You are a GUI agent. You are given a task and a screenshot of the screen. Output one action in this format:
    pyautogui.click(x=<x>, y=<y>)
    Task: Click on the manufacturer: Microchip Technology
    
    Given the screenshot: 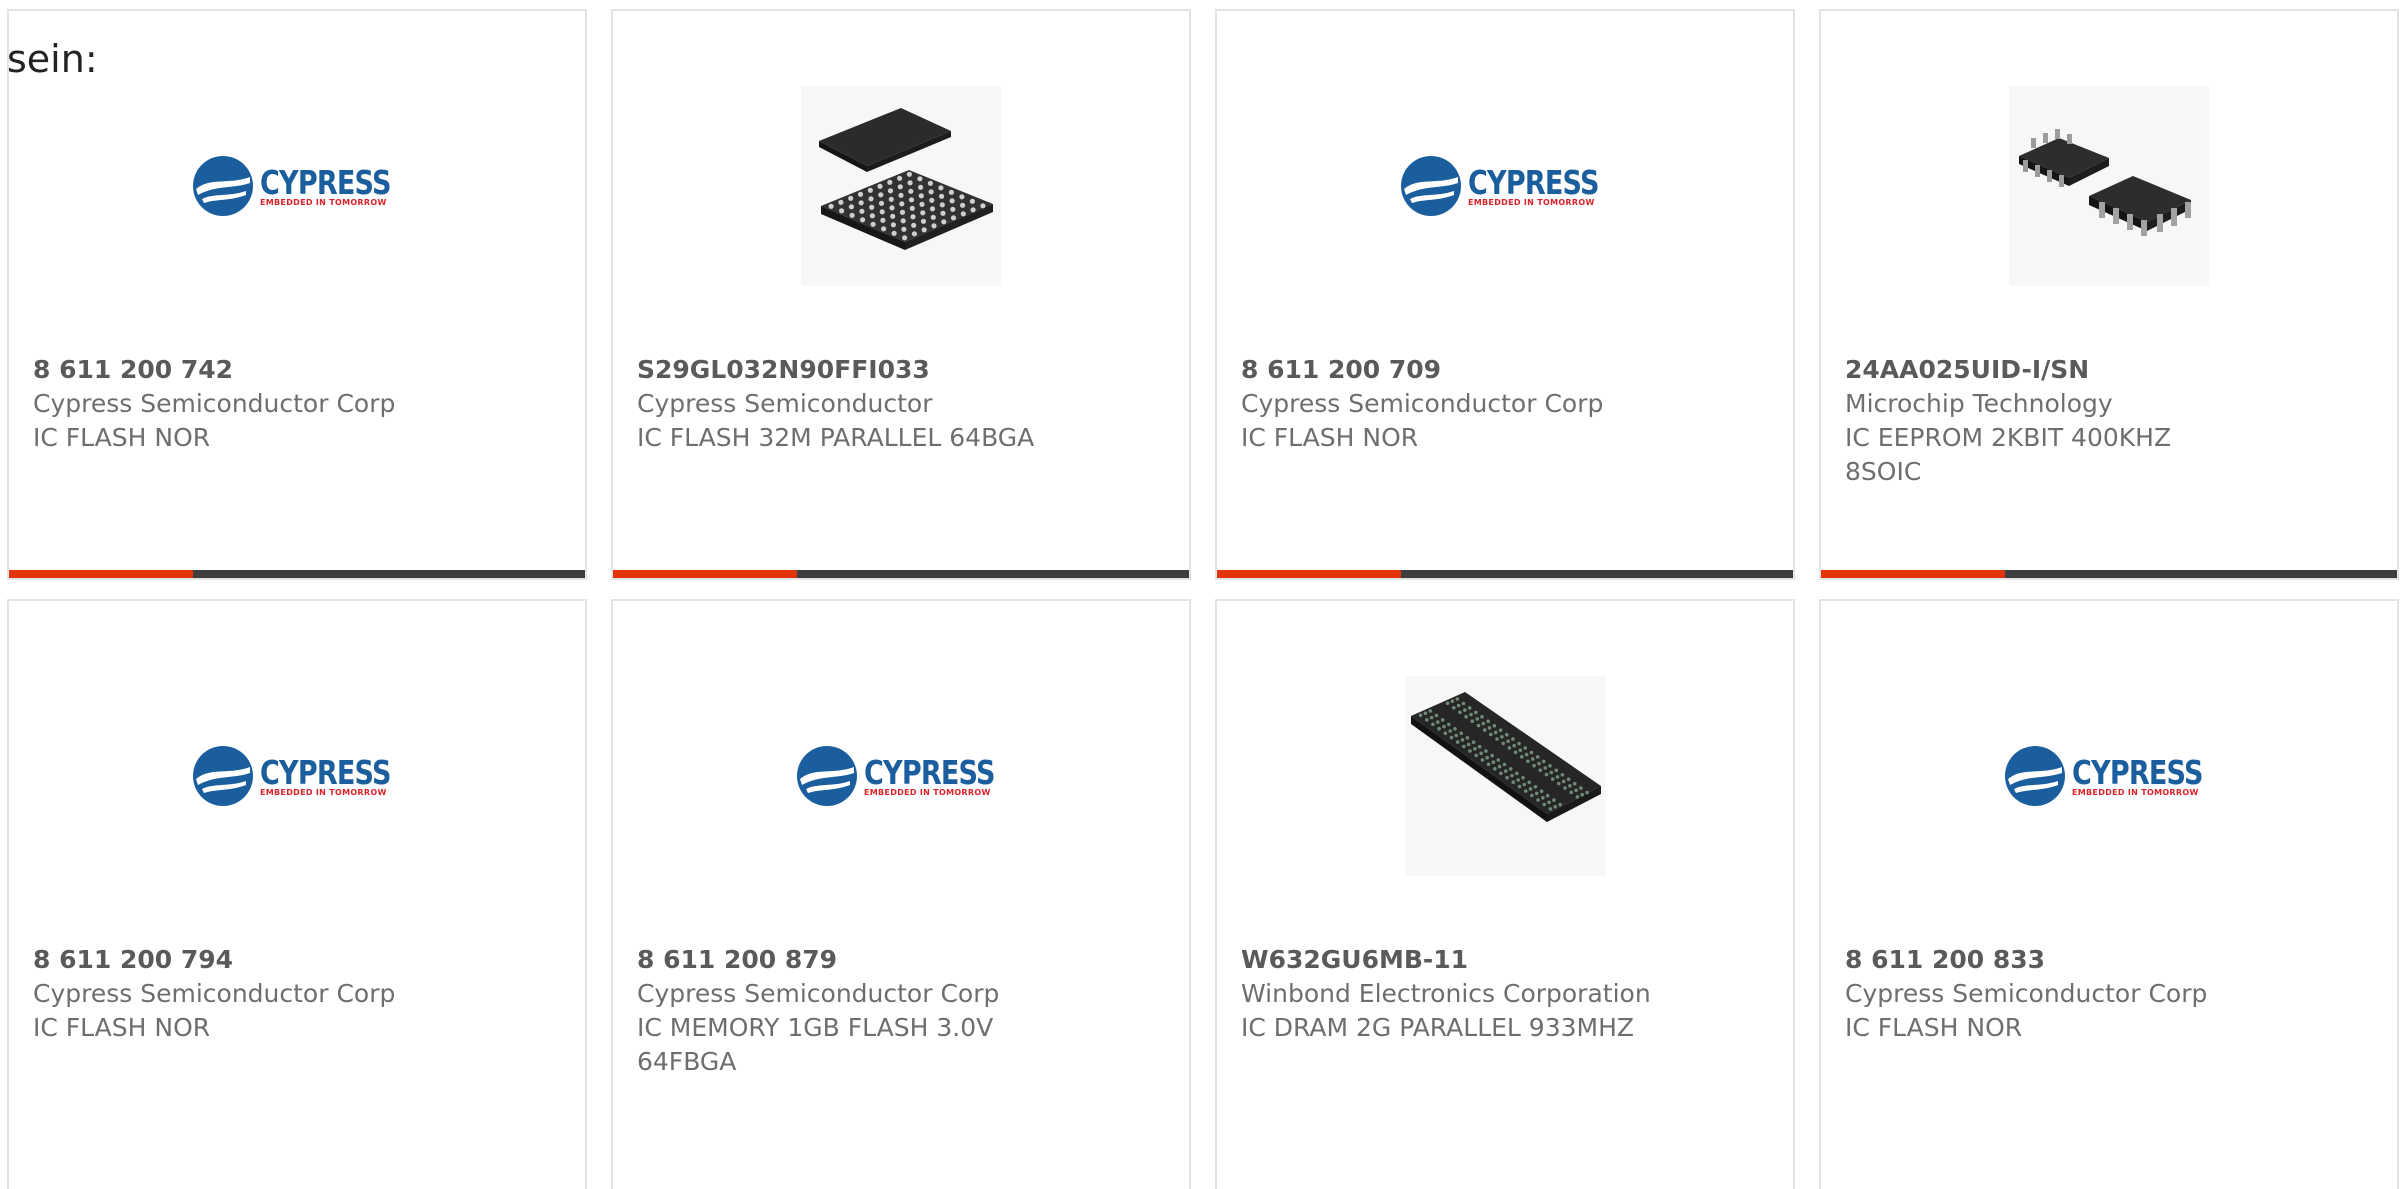 What is the action you would take?
    pyautogui.click(x=1979, y=403)
    